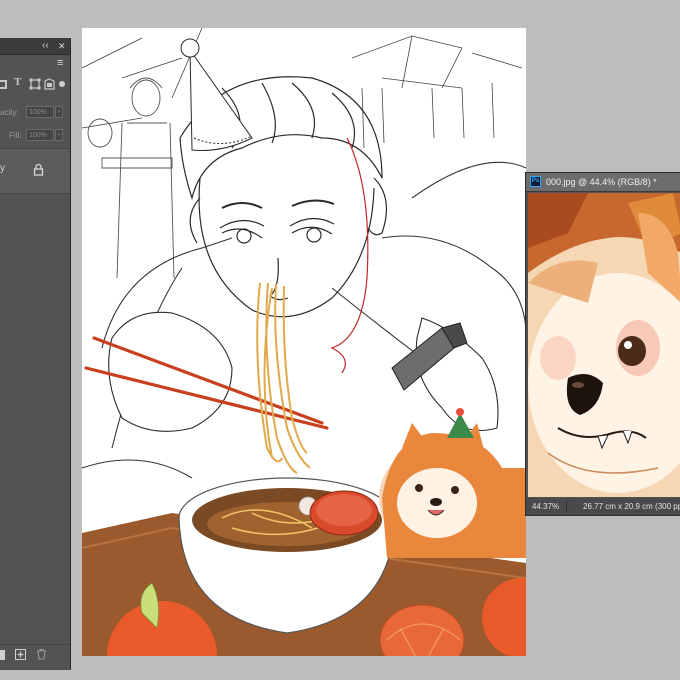 The width and height of the screenshot is (680, 680). I want to click on layer-filter-row: T, so click(35, 86).